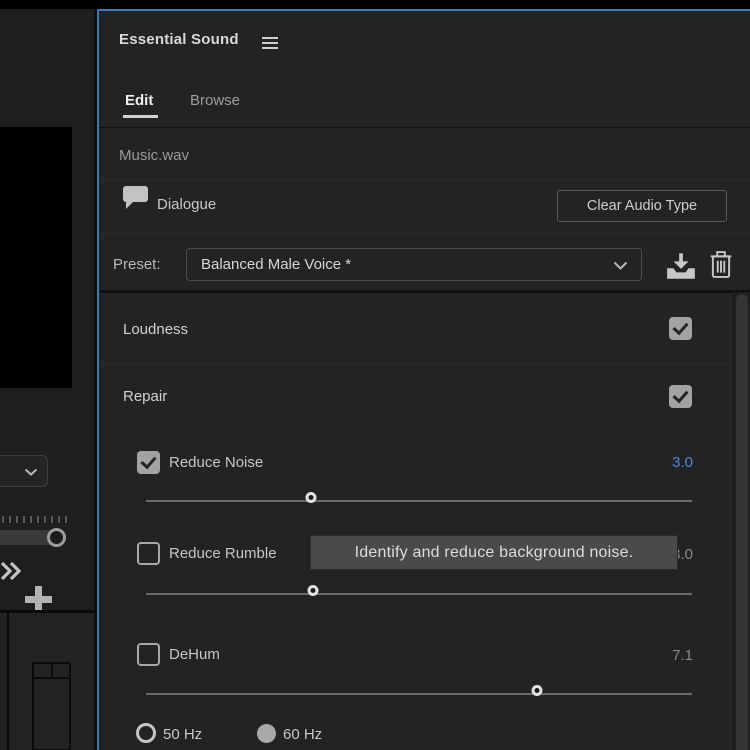 The image size is (750, 750). Describe the element at coordinates (154, 155) in the screenshot. I see `clip-name: Music.wav` at that location.